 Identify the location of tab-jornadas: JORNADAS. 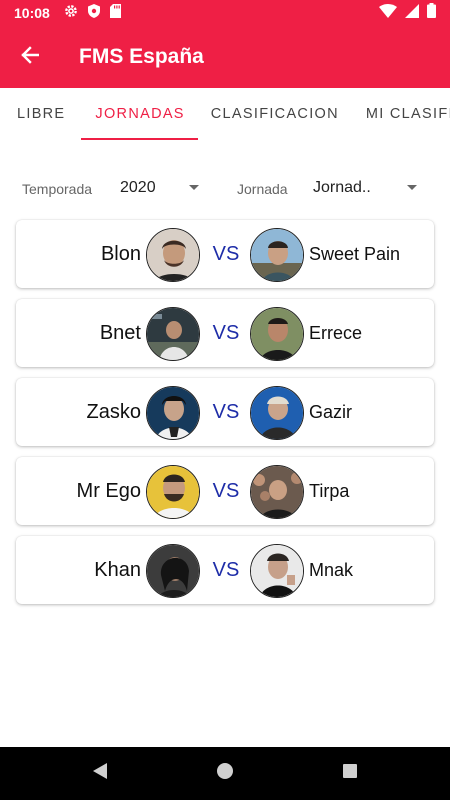
(140, 114).